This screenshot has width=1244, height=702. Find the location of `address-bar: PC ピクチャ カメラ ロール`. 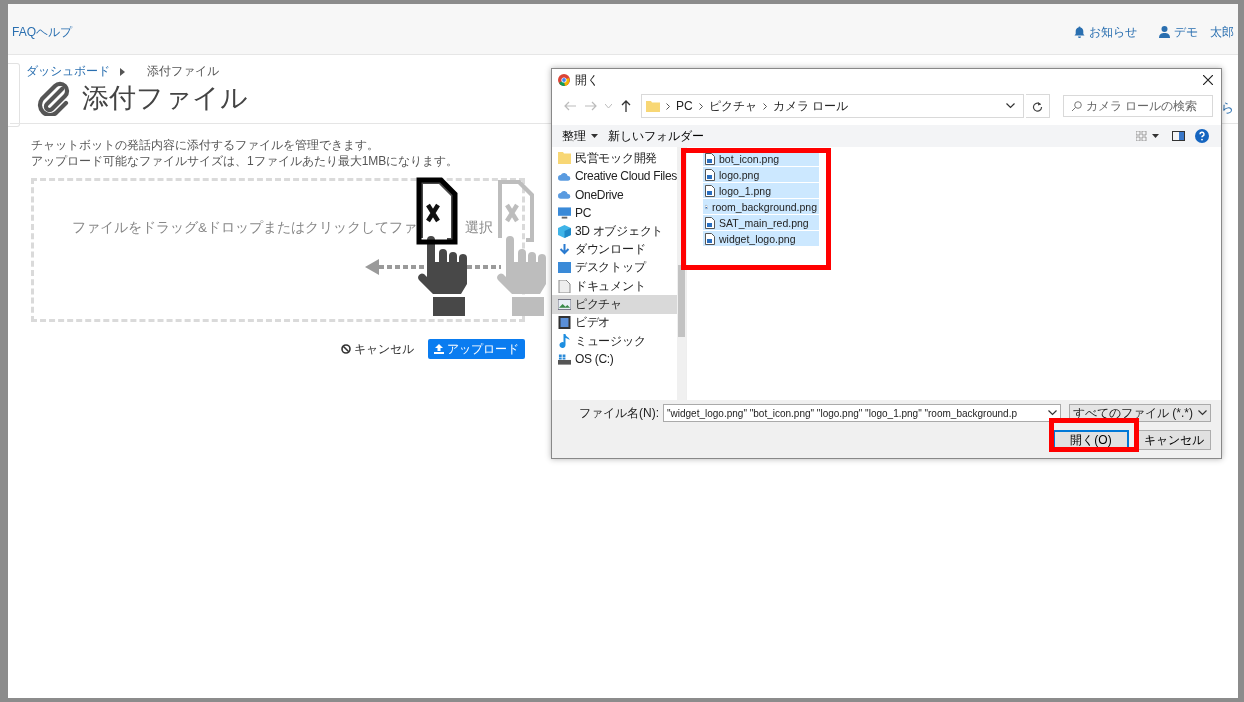

address-bar: PC ピクチャ カメラ ロール is located at coordinates (832, 106).